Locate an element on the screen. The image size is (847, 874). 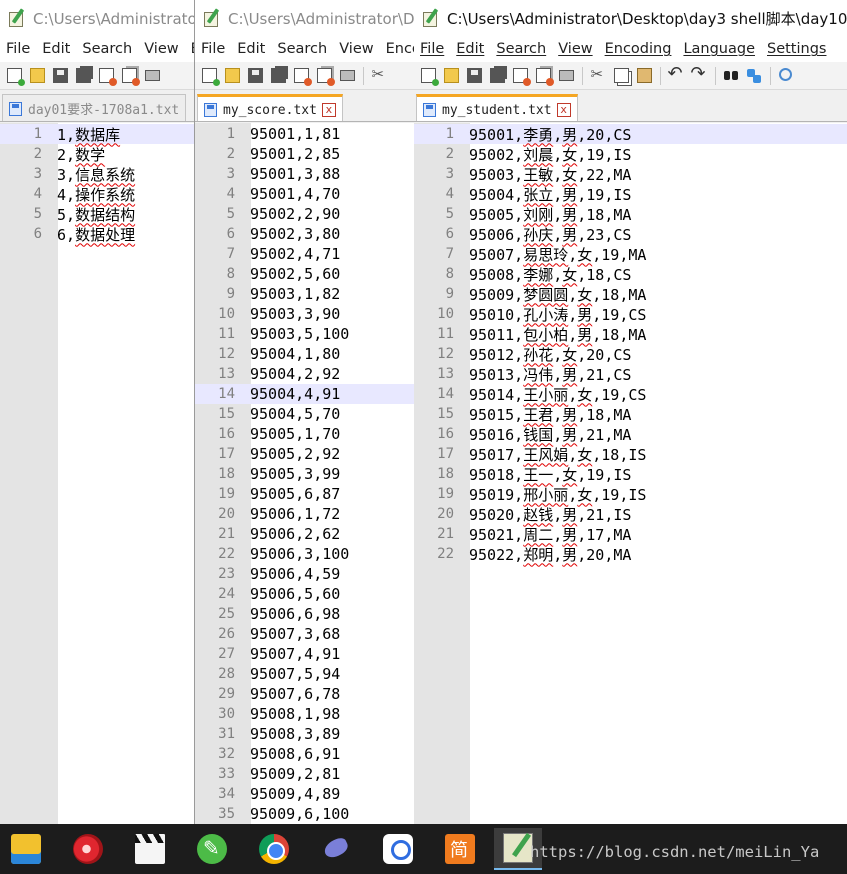
editor-line: 6 6,数据处理 is located at coordinates (97, 234).